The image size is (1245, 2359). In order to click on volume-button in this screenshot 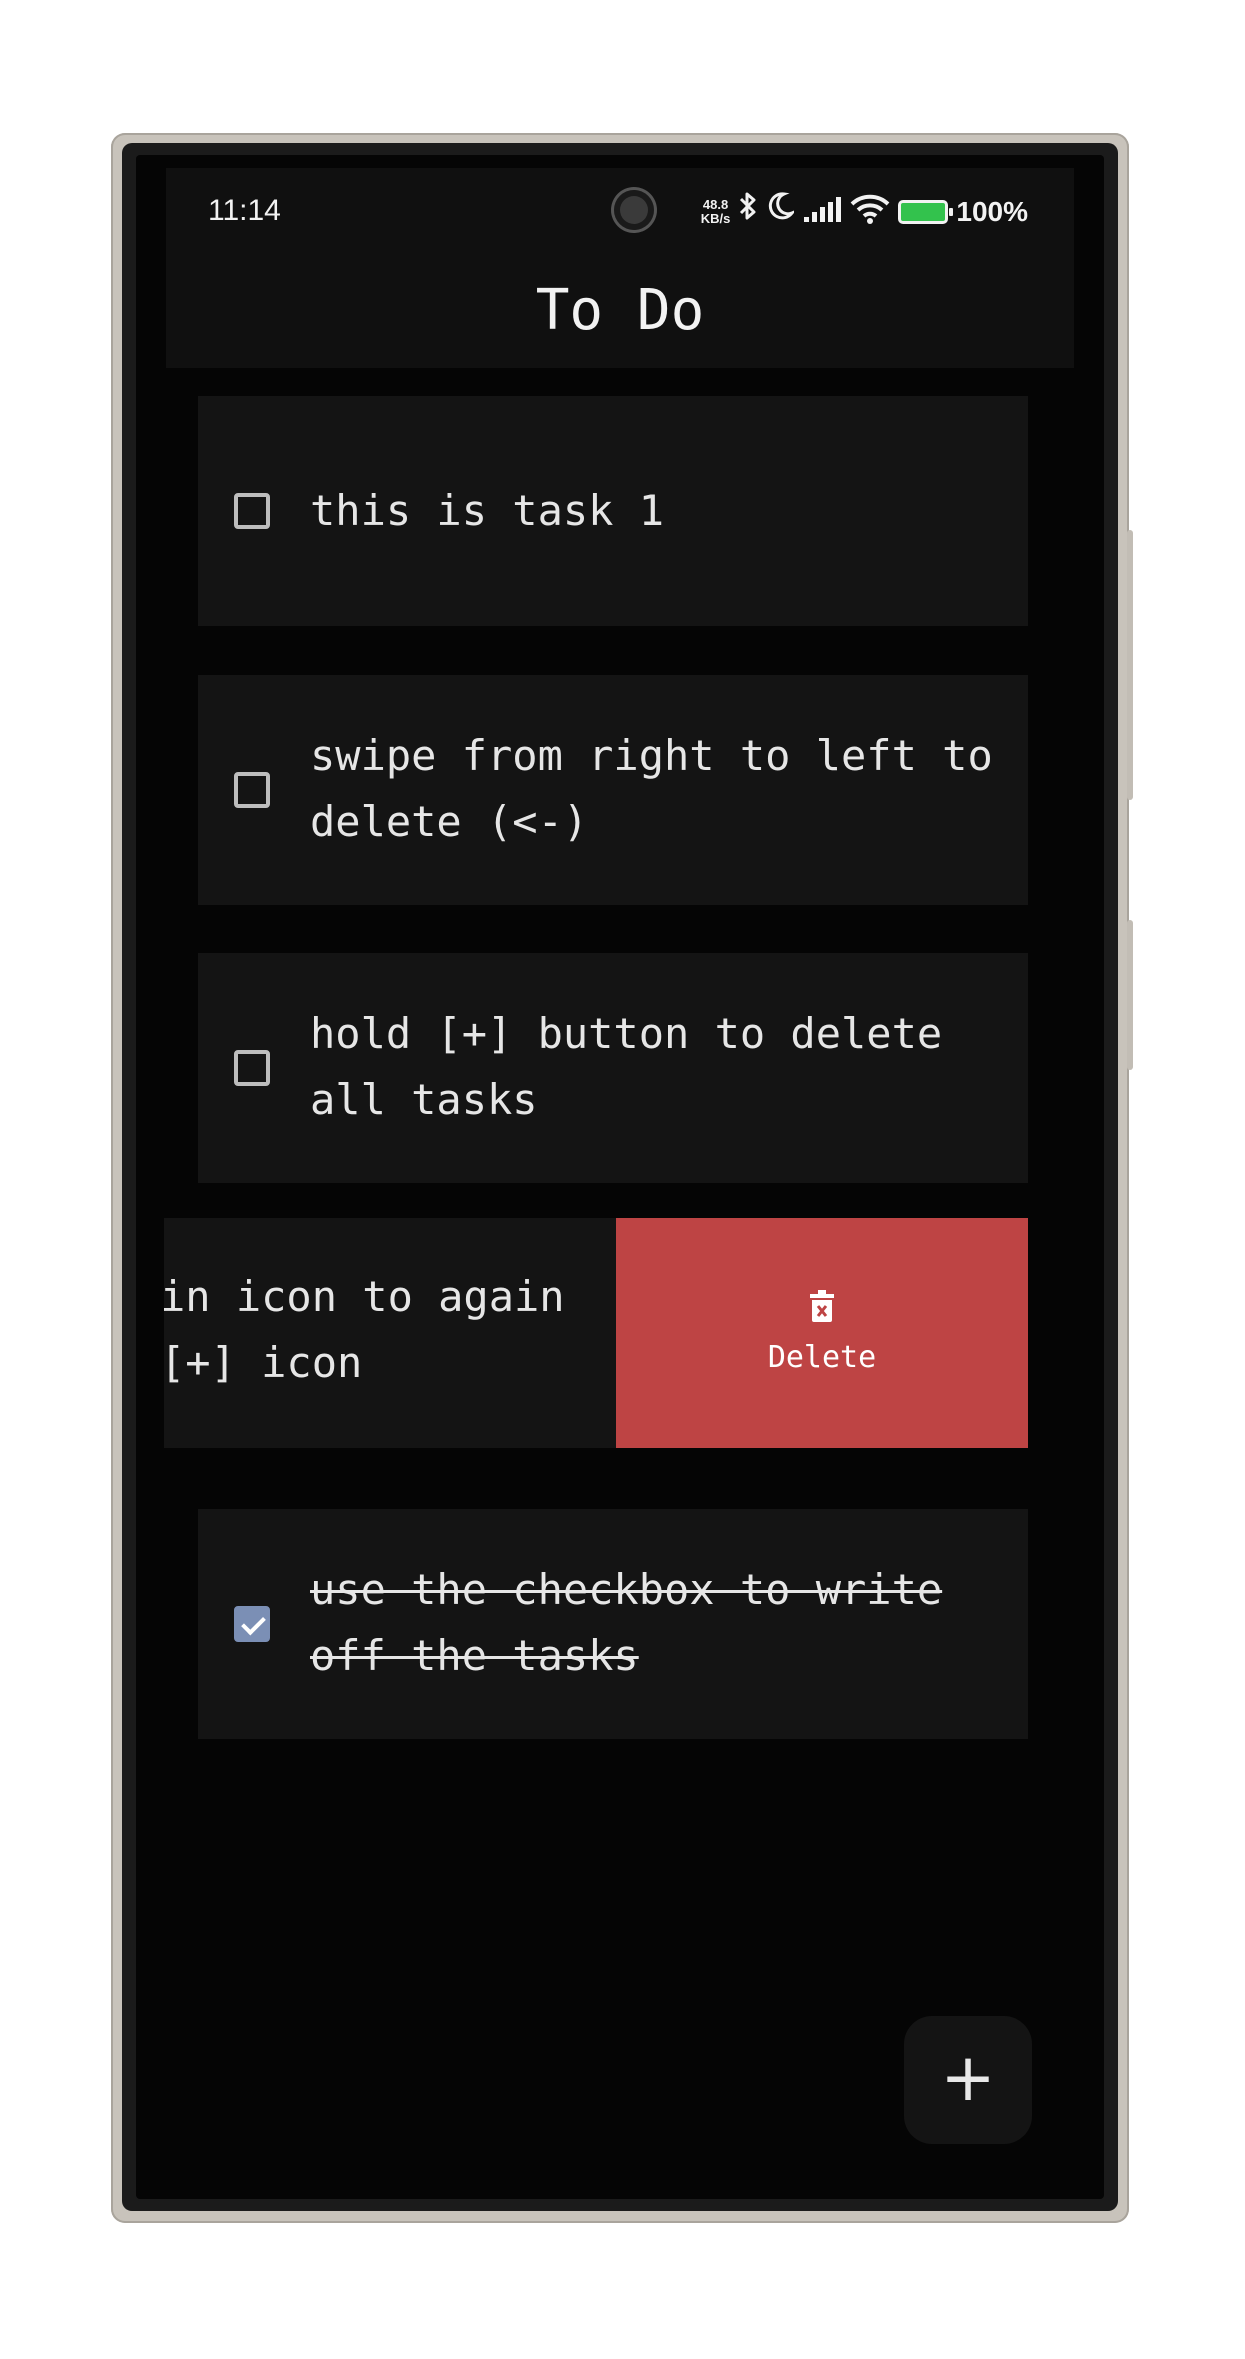, I will do `click(1130, 665)`.